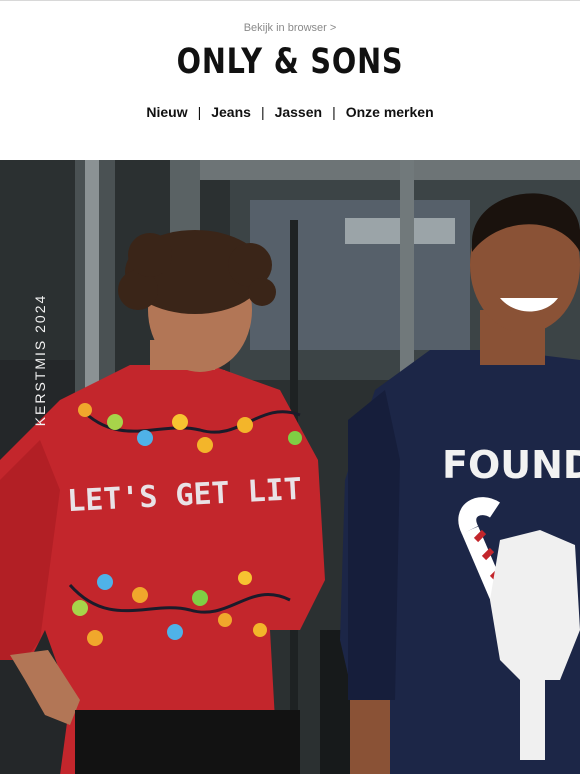 The height and width of the screenshot is (774, 580). Describe the element at coordinates (390, 112) in the screenshot. I see `nav-item-onze-merken: Onze merken` at that location.